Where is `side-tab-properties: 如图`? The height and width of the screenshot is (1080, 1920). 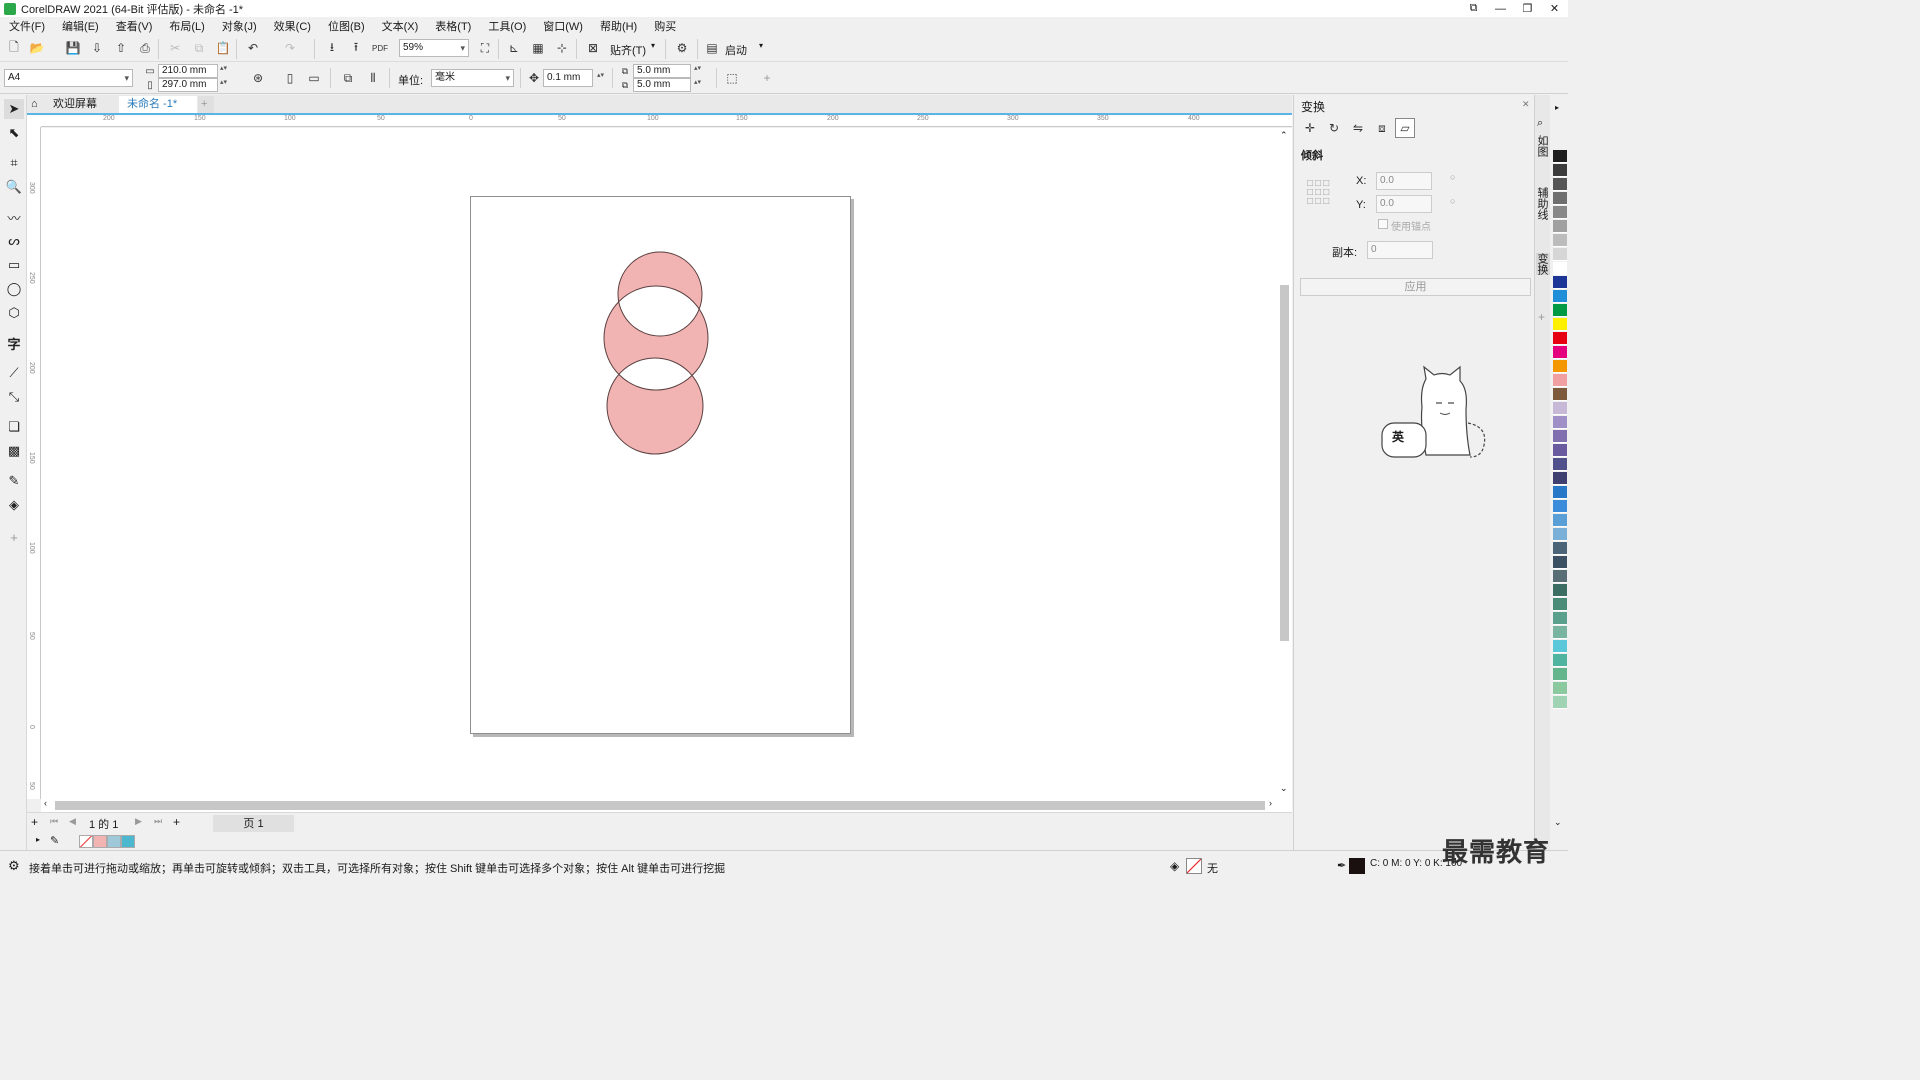 side-tab-properties: 如图 is located at coordinates (1543, 146).